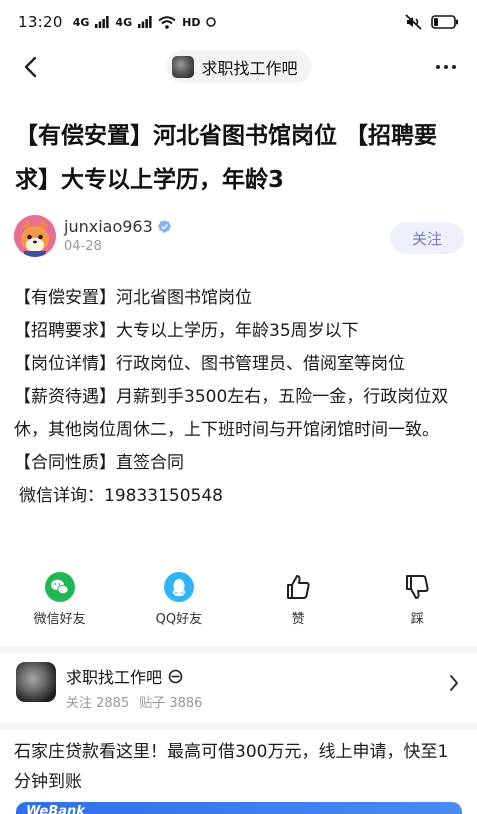  What do you see at coordinates (454, 685) in the screenshot?
I see `chevron-right-icon` at bounding box center [454, 685].